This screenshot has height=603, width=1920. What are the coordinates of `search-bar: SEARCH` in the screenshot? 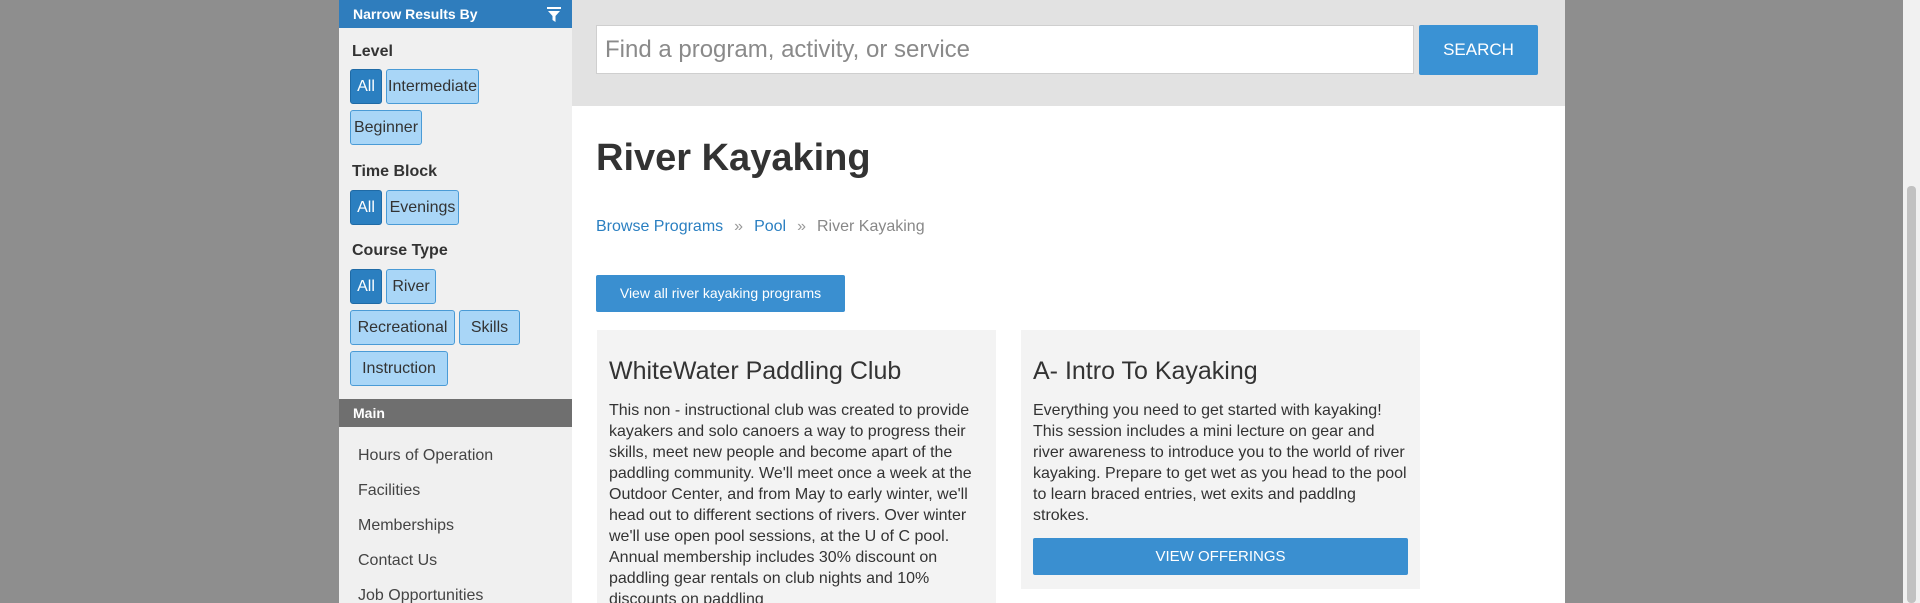 It's located at (1068, 53).